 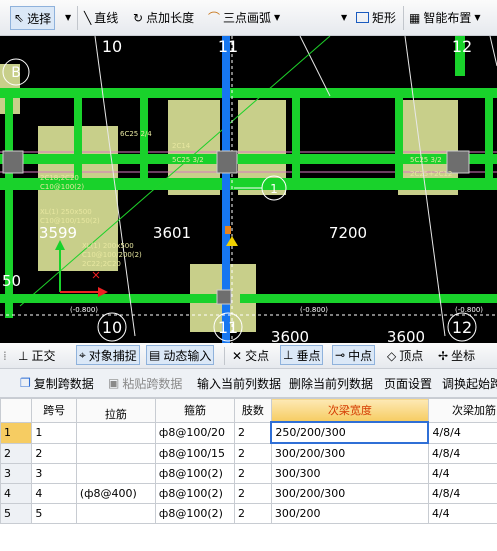 I want to click on stirrup-cell: ф8@100/20, so click(x=195, y=432).